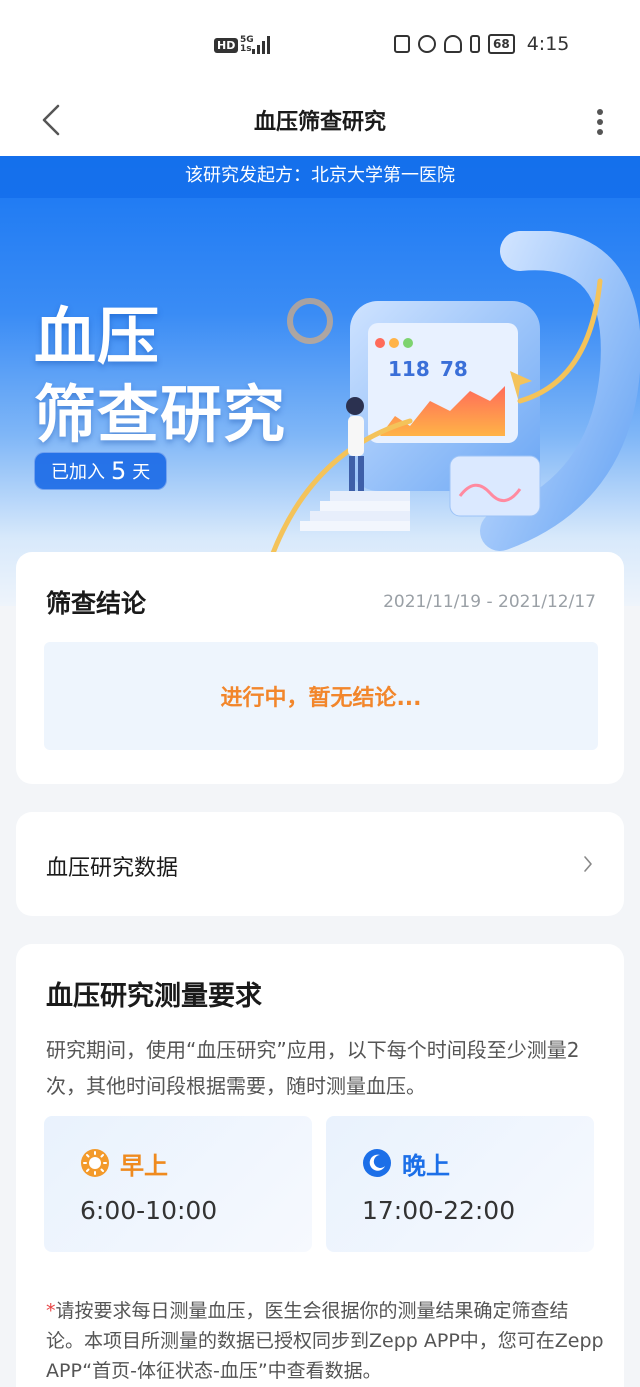  I want to click on hero-title-line1: 血压, so click(97, 336).